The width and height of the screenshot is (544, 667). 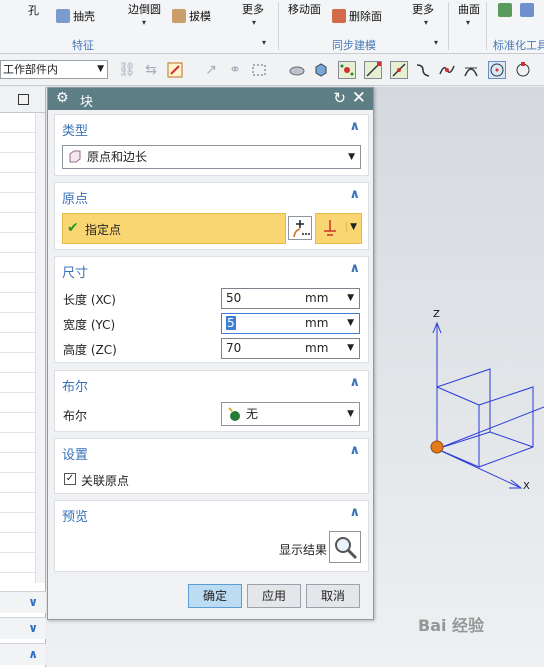 What do you see at coordinates (339, 98) in the screenshot?
I see `reset-icon: ↻` at bounding box center [339, 98].